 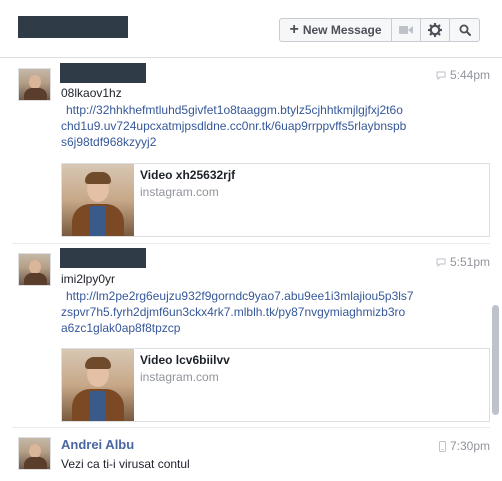 I want to click on video-call-button, so click(x=406, y=30).